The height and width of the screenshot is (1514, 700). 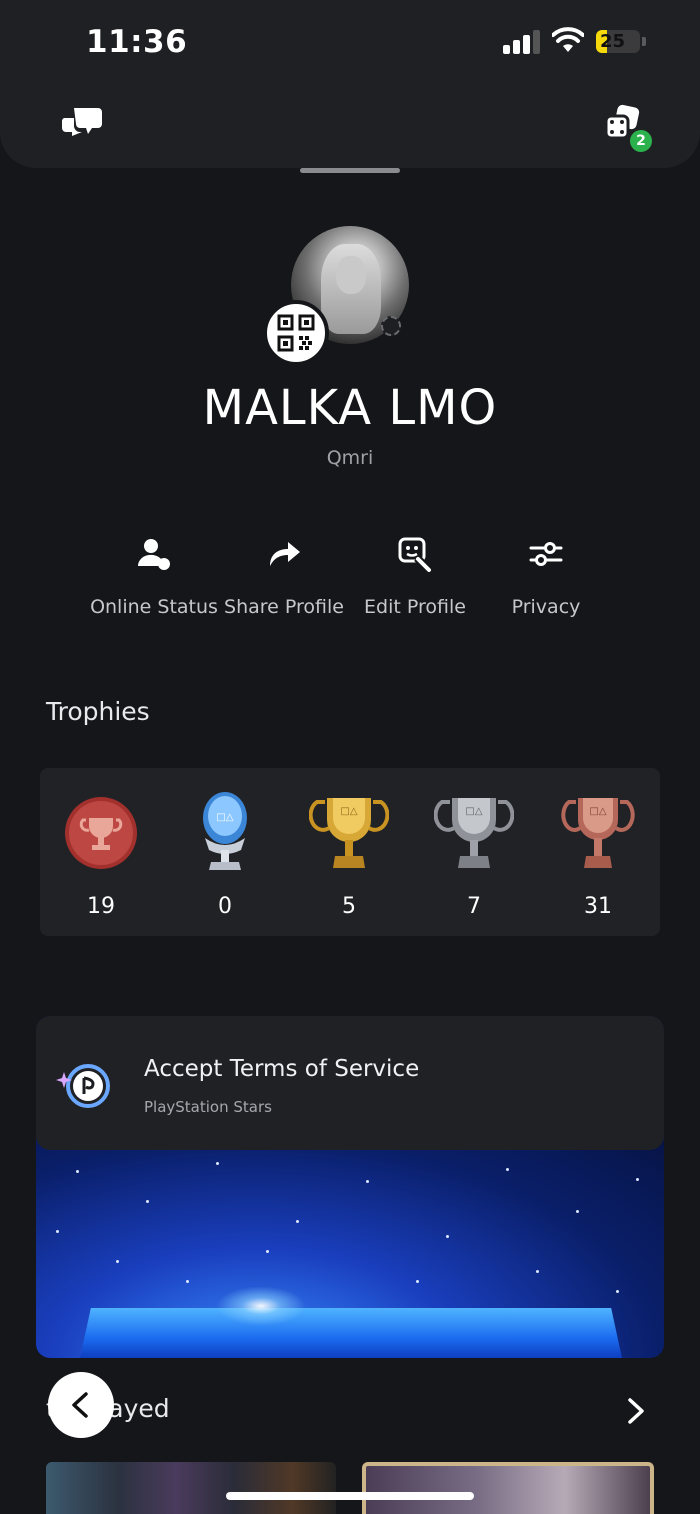 What do you see at coordinates (391, 326) in the screenshot?
I see `offline-status-icon` at bounding box center [391, 326].